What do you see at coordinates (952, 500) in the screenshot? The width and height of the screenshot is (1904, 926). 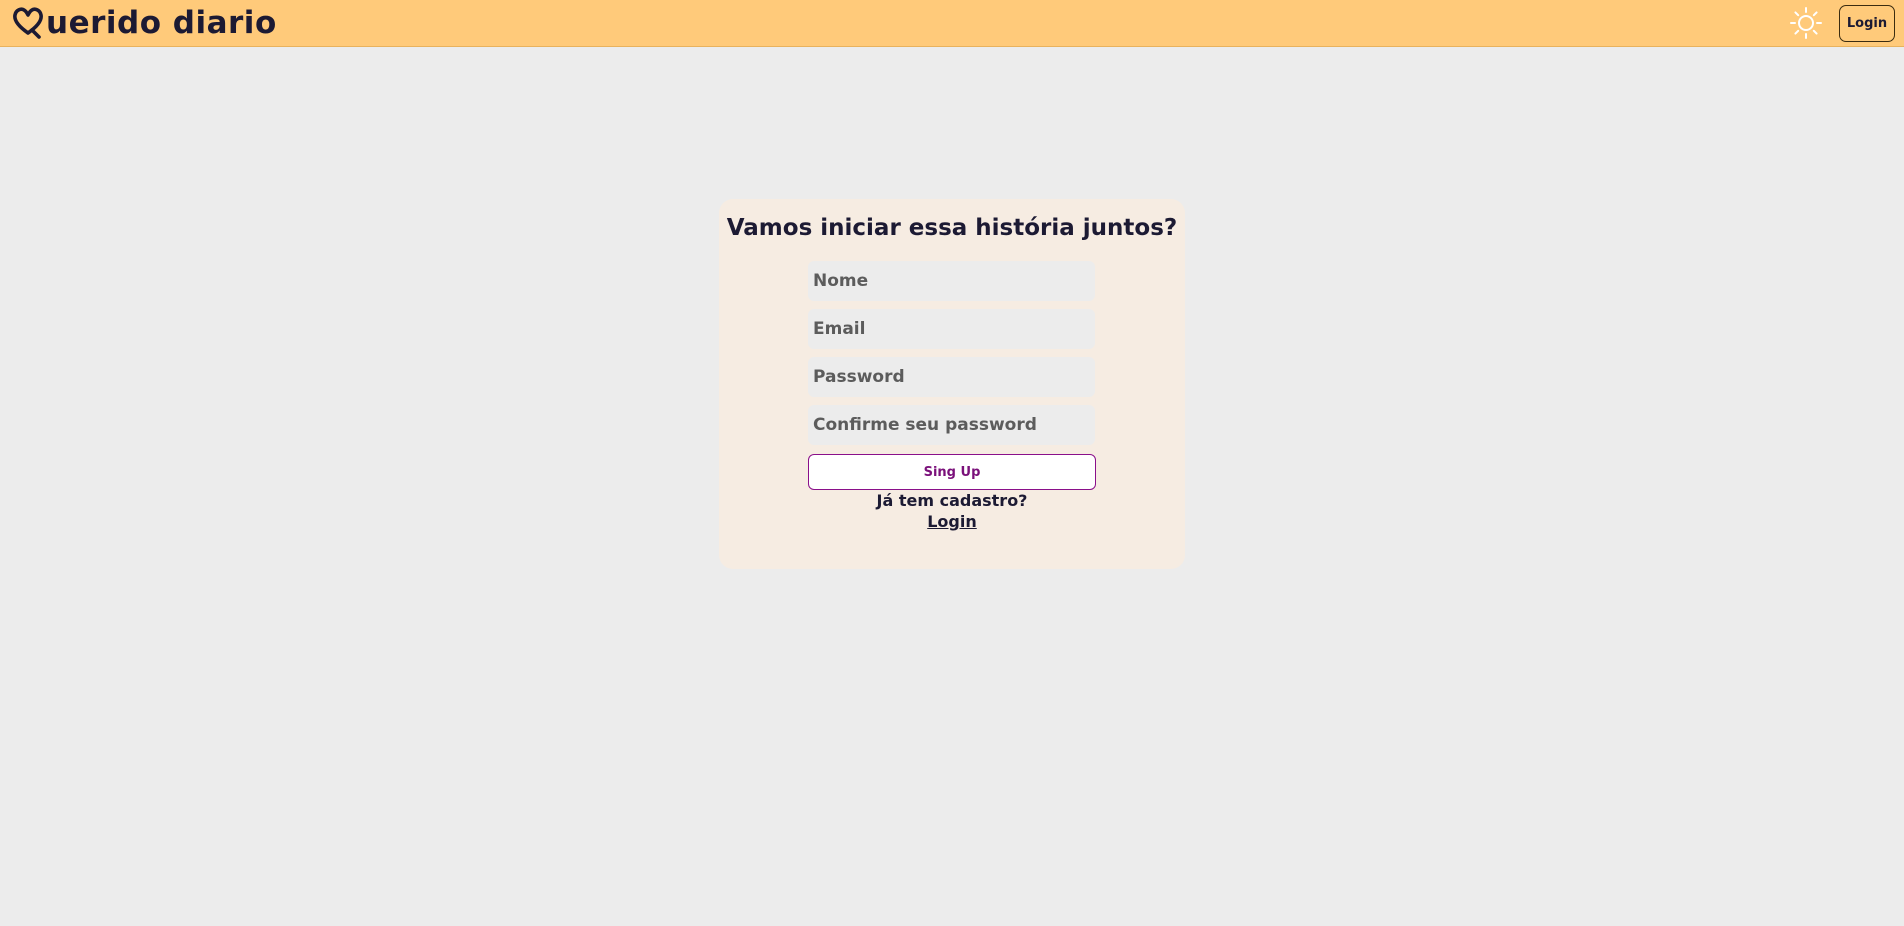 I see `has-account-text: Já tem cadastro?` at bounding box center [952, 500].